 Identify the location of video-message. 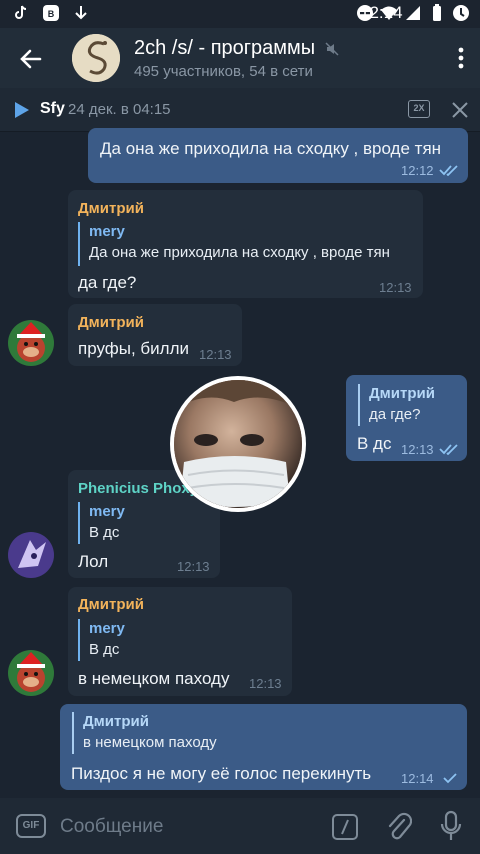
(238, 444).